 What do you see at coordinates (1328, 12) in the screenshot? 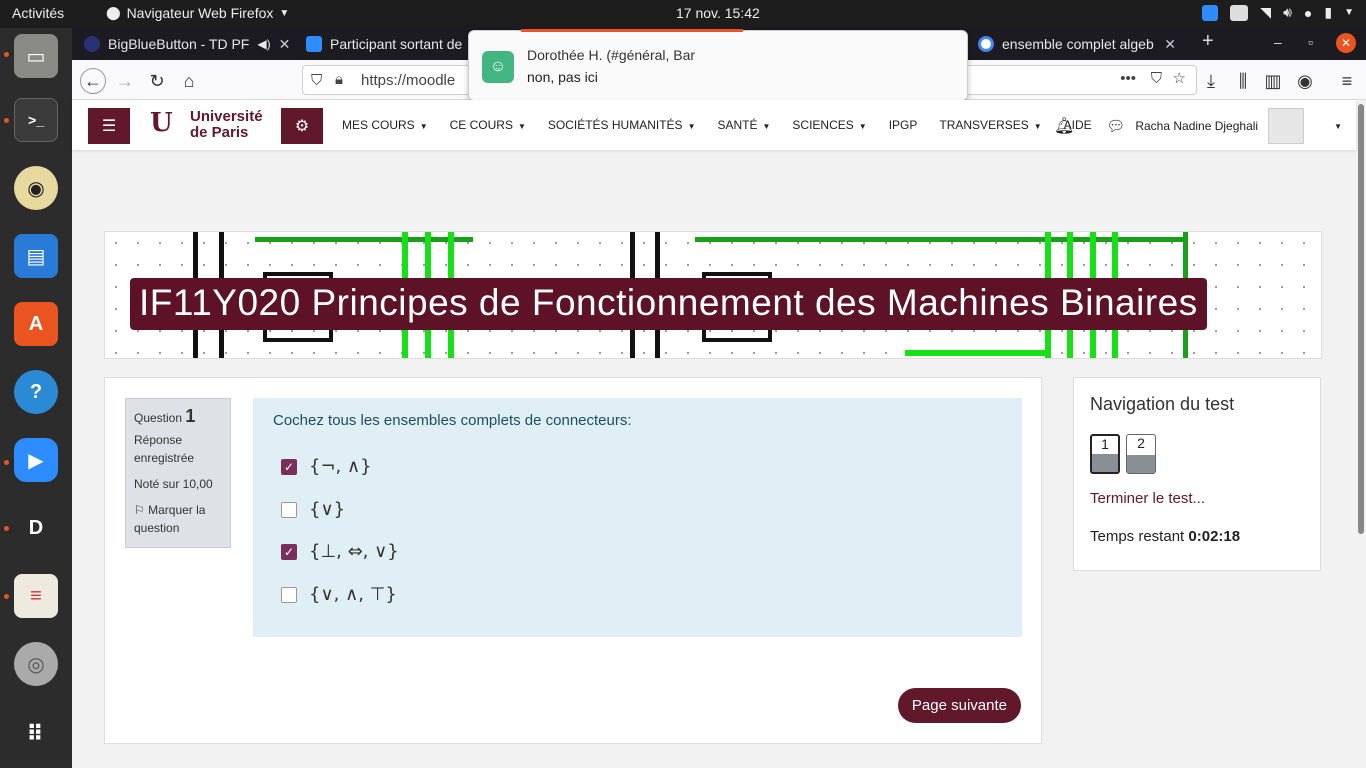
I see `battery-icon: ▮` at bounding box center [1328, 12].